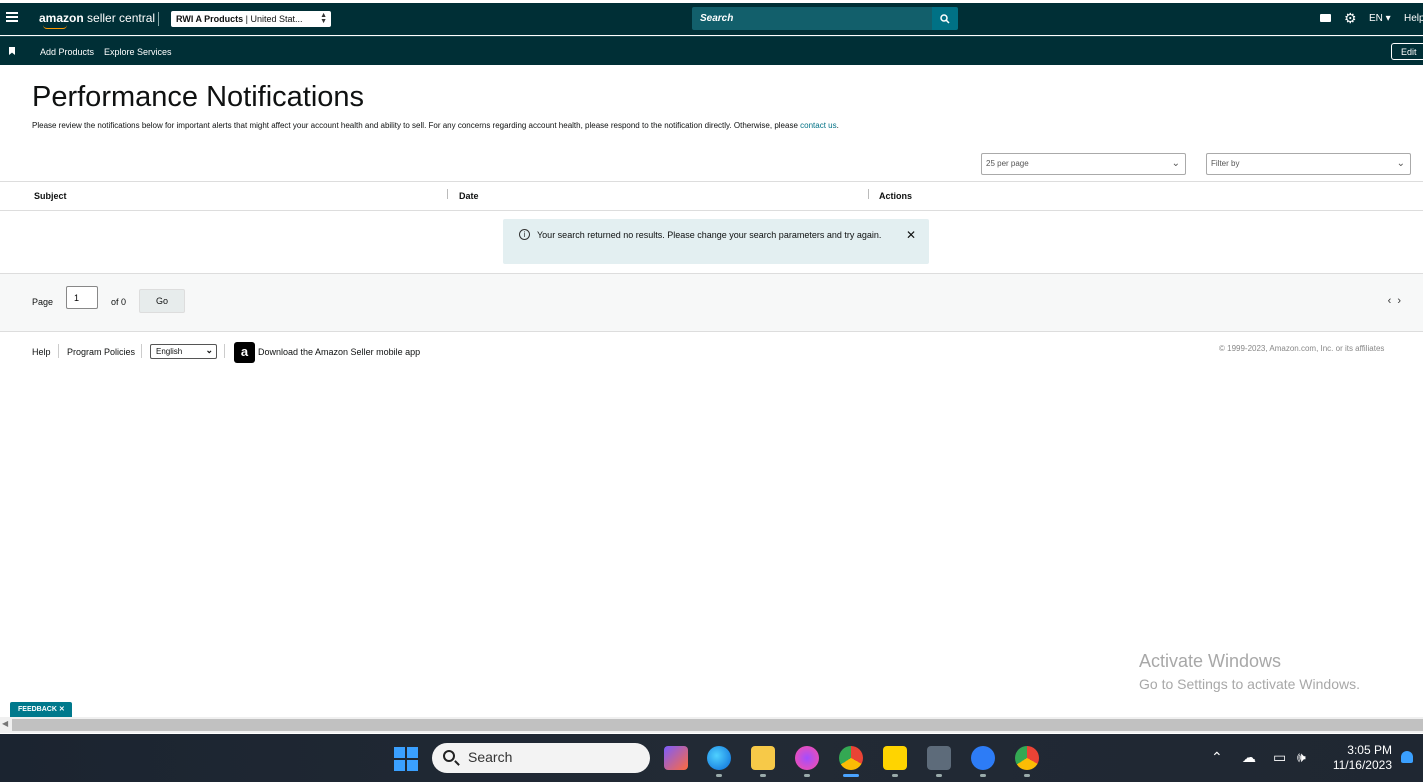 The height and width of the screenshot is (782, 1423). Describe the element at coordinates (323, 18) in the screenshot. I see `updown-chevron-icon: ▲ ▼` at that location.